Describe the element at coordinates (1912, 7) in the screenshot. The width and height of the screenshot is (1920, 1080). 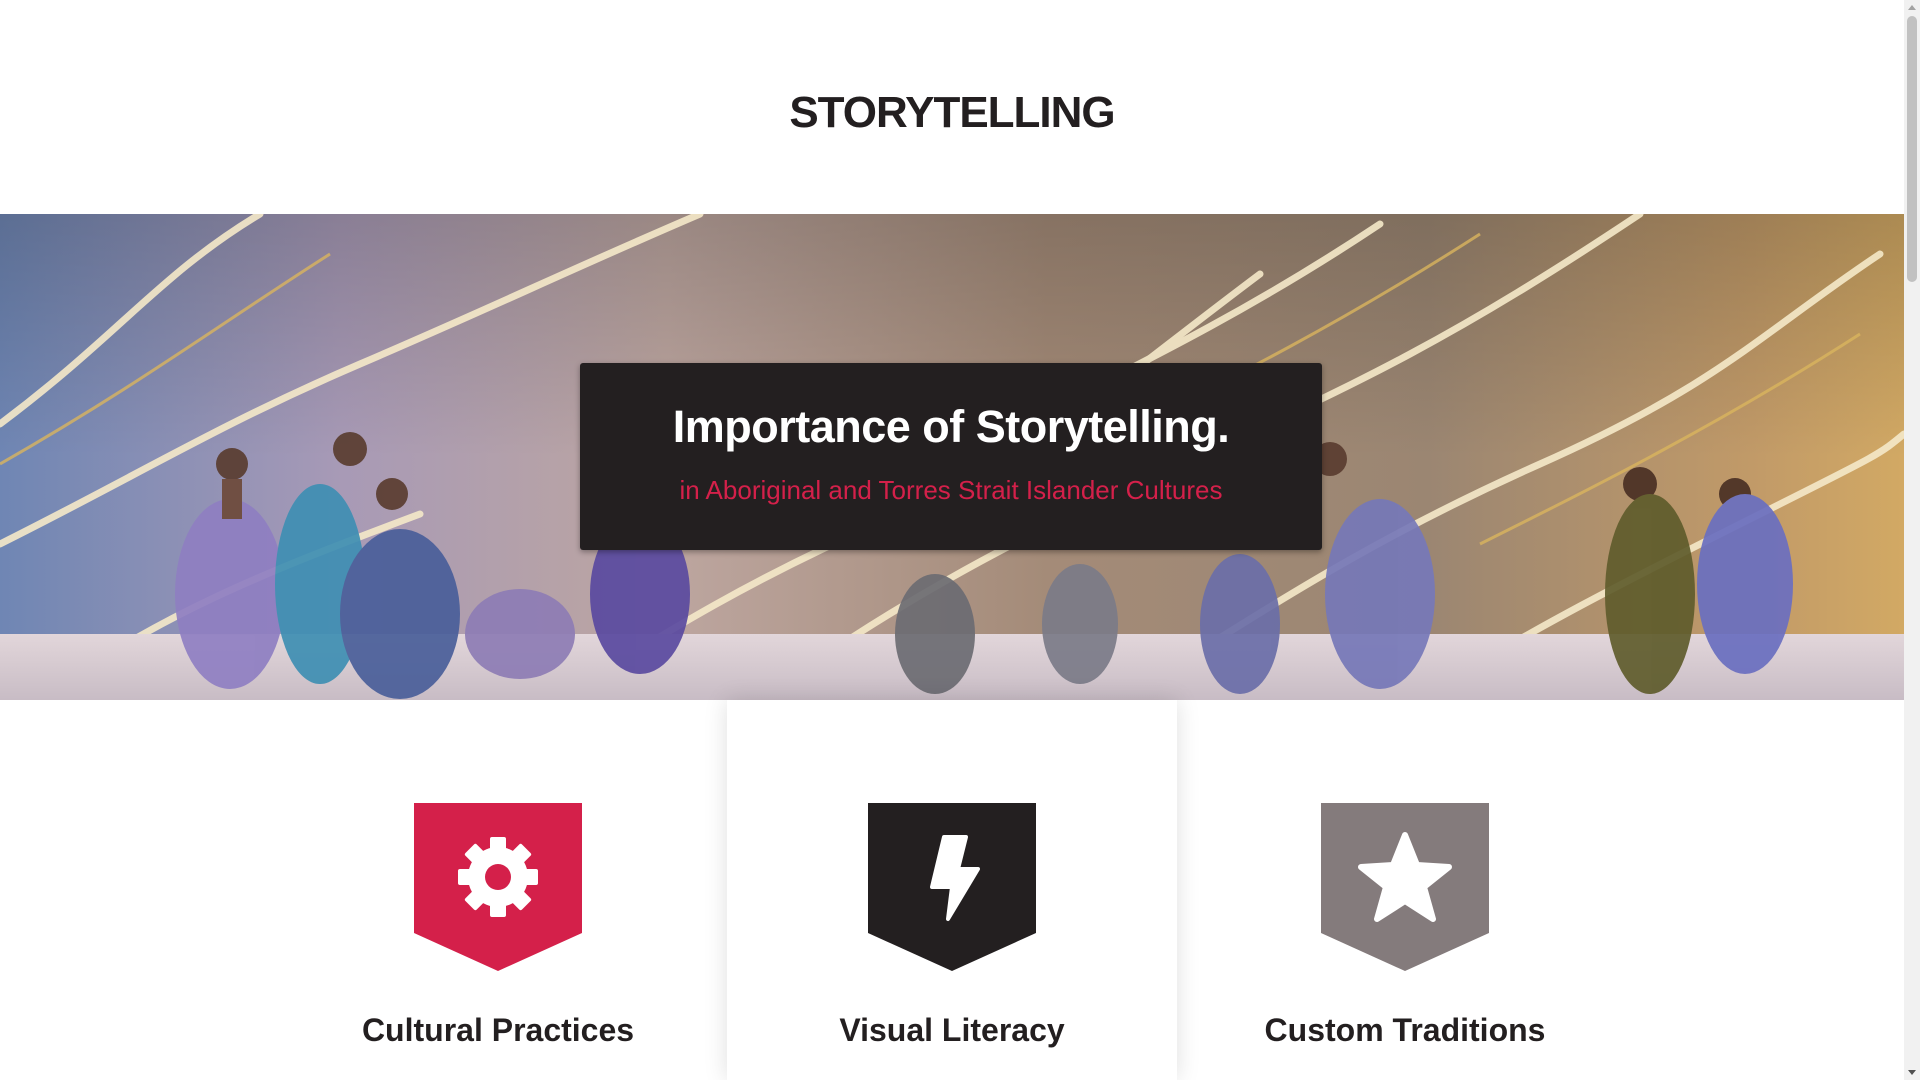
I see `scroll-up-arrow-icon` at that location.